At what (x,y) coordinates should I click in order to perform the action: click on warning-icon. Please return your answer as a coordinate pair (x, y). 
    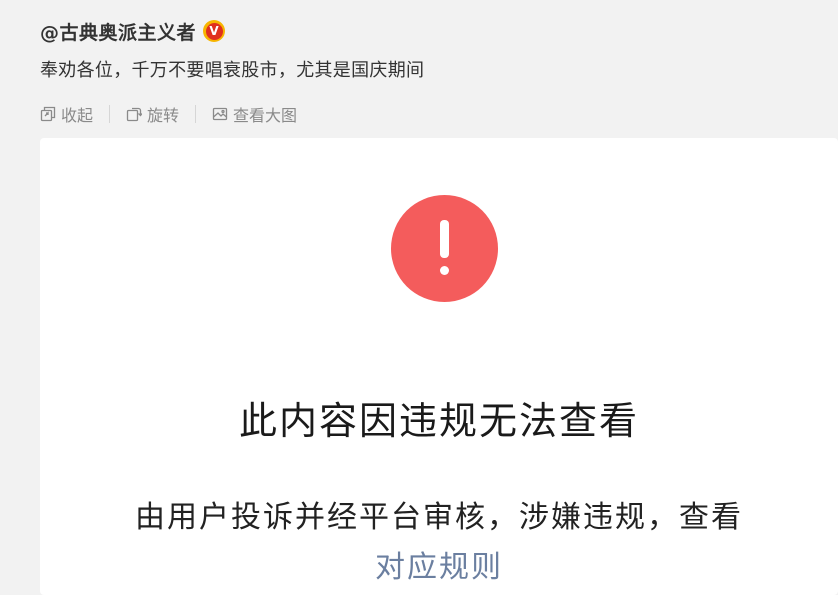
    Looking at the image, I should click on (444, 248).